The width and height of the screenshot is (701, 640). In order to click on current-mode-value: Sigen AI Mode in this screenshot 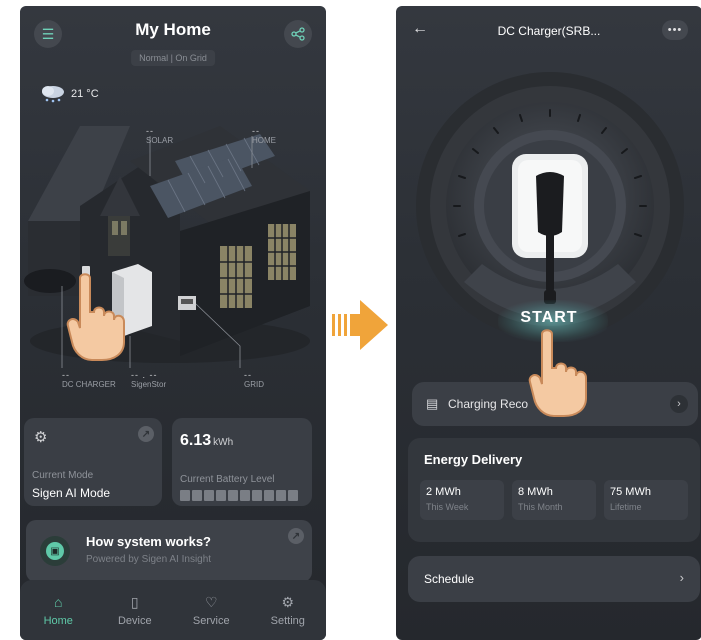, I will do `click(71, 493)`.